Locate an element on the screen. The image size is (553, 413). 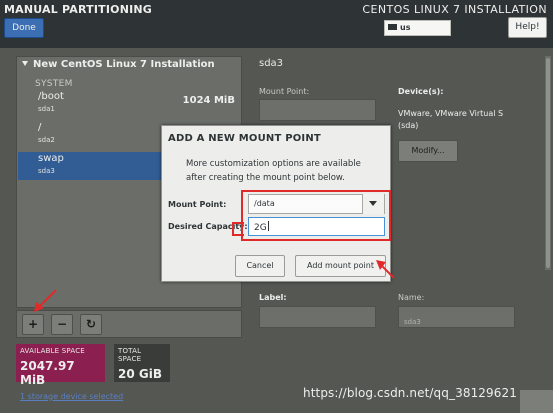
name-field-label: Name: is located at coordinates (411, 297).